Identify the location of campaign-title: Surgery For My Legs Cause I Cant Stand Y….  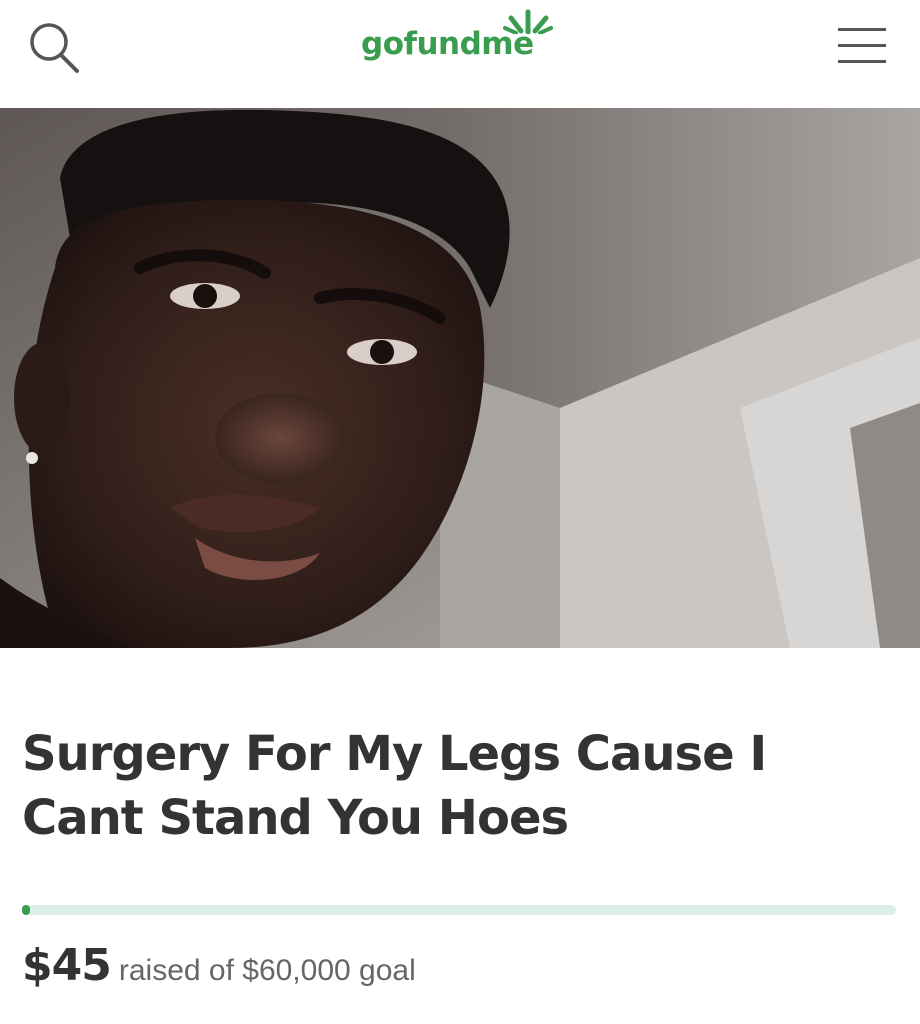
(394, 786).